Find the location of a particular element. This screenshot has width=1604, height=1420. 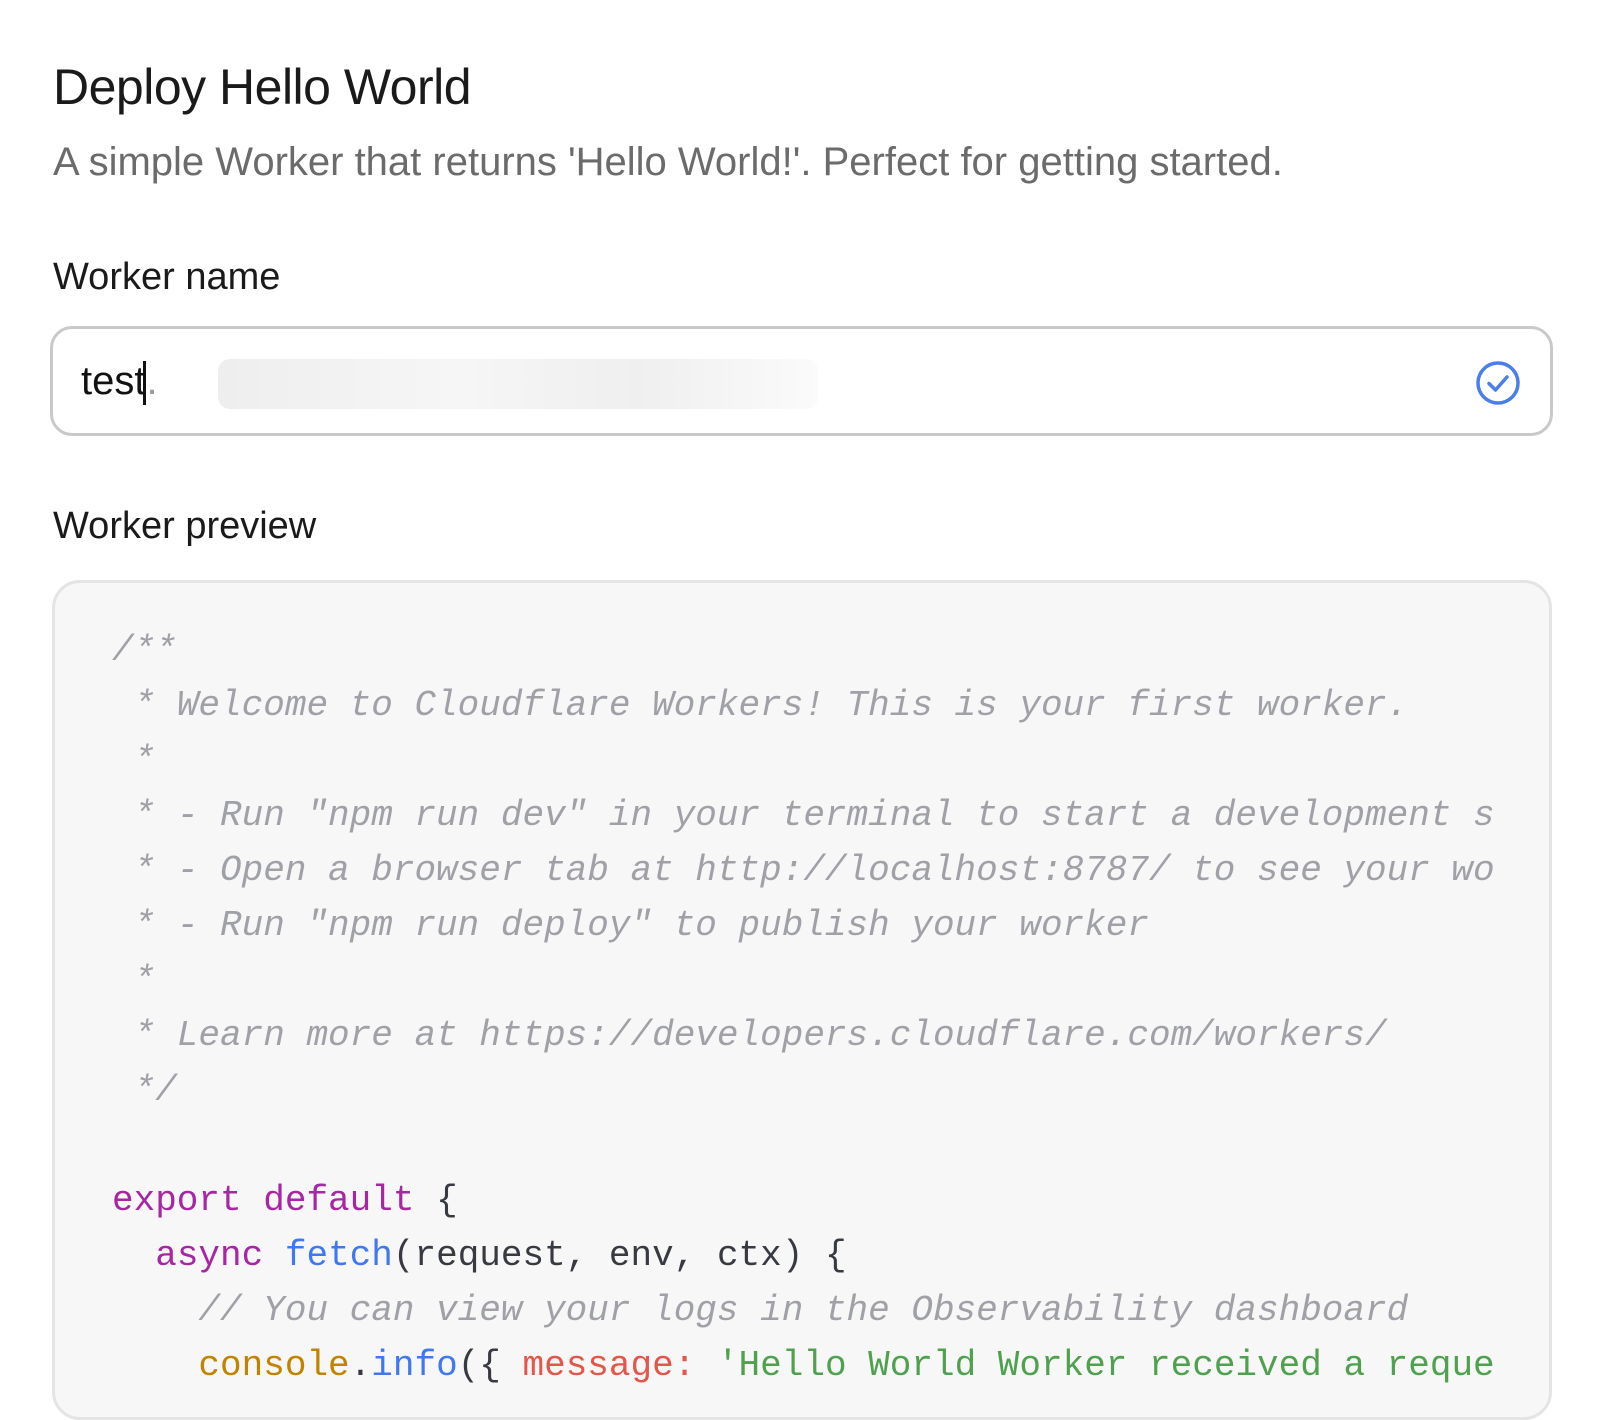

code-token: . is located at coordinates (360, 1365).